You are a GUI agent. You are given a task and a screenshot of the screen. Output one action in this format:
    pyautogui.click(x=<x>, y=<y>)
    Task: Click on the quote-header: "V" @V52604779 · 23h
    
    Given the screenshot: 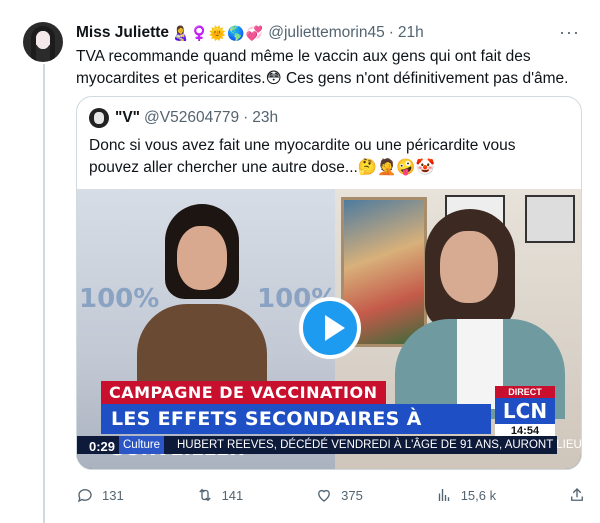 What is the action you would take?
    pyautogui.click(x=183, y=118)
    